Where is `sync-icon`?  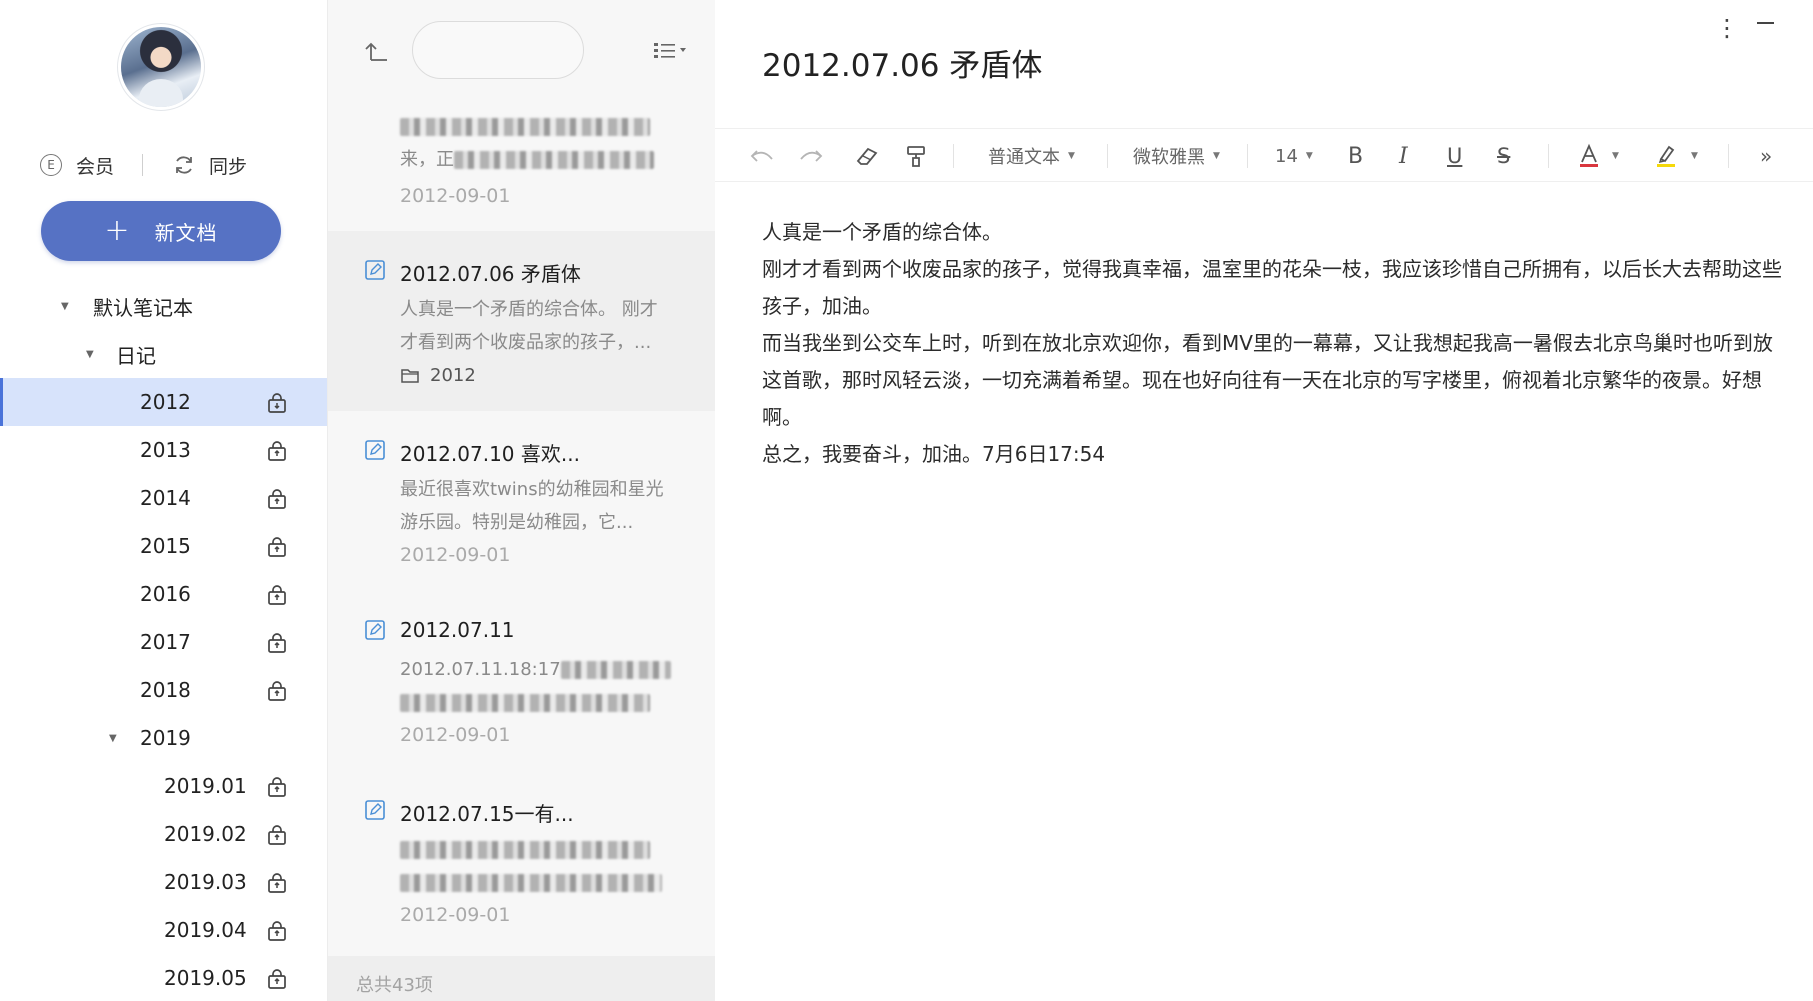
sync-icon is located at coordinates (184, 165).